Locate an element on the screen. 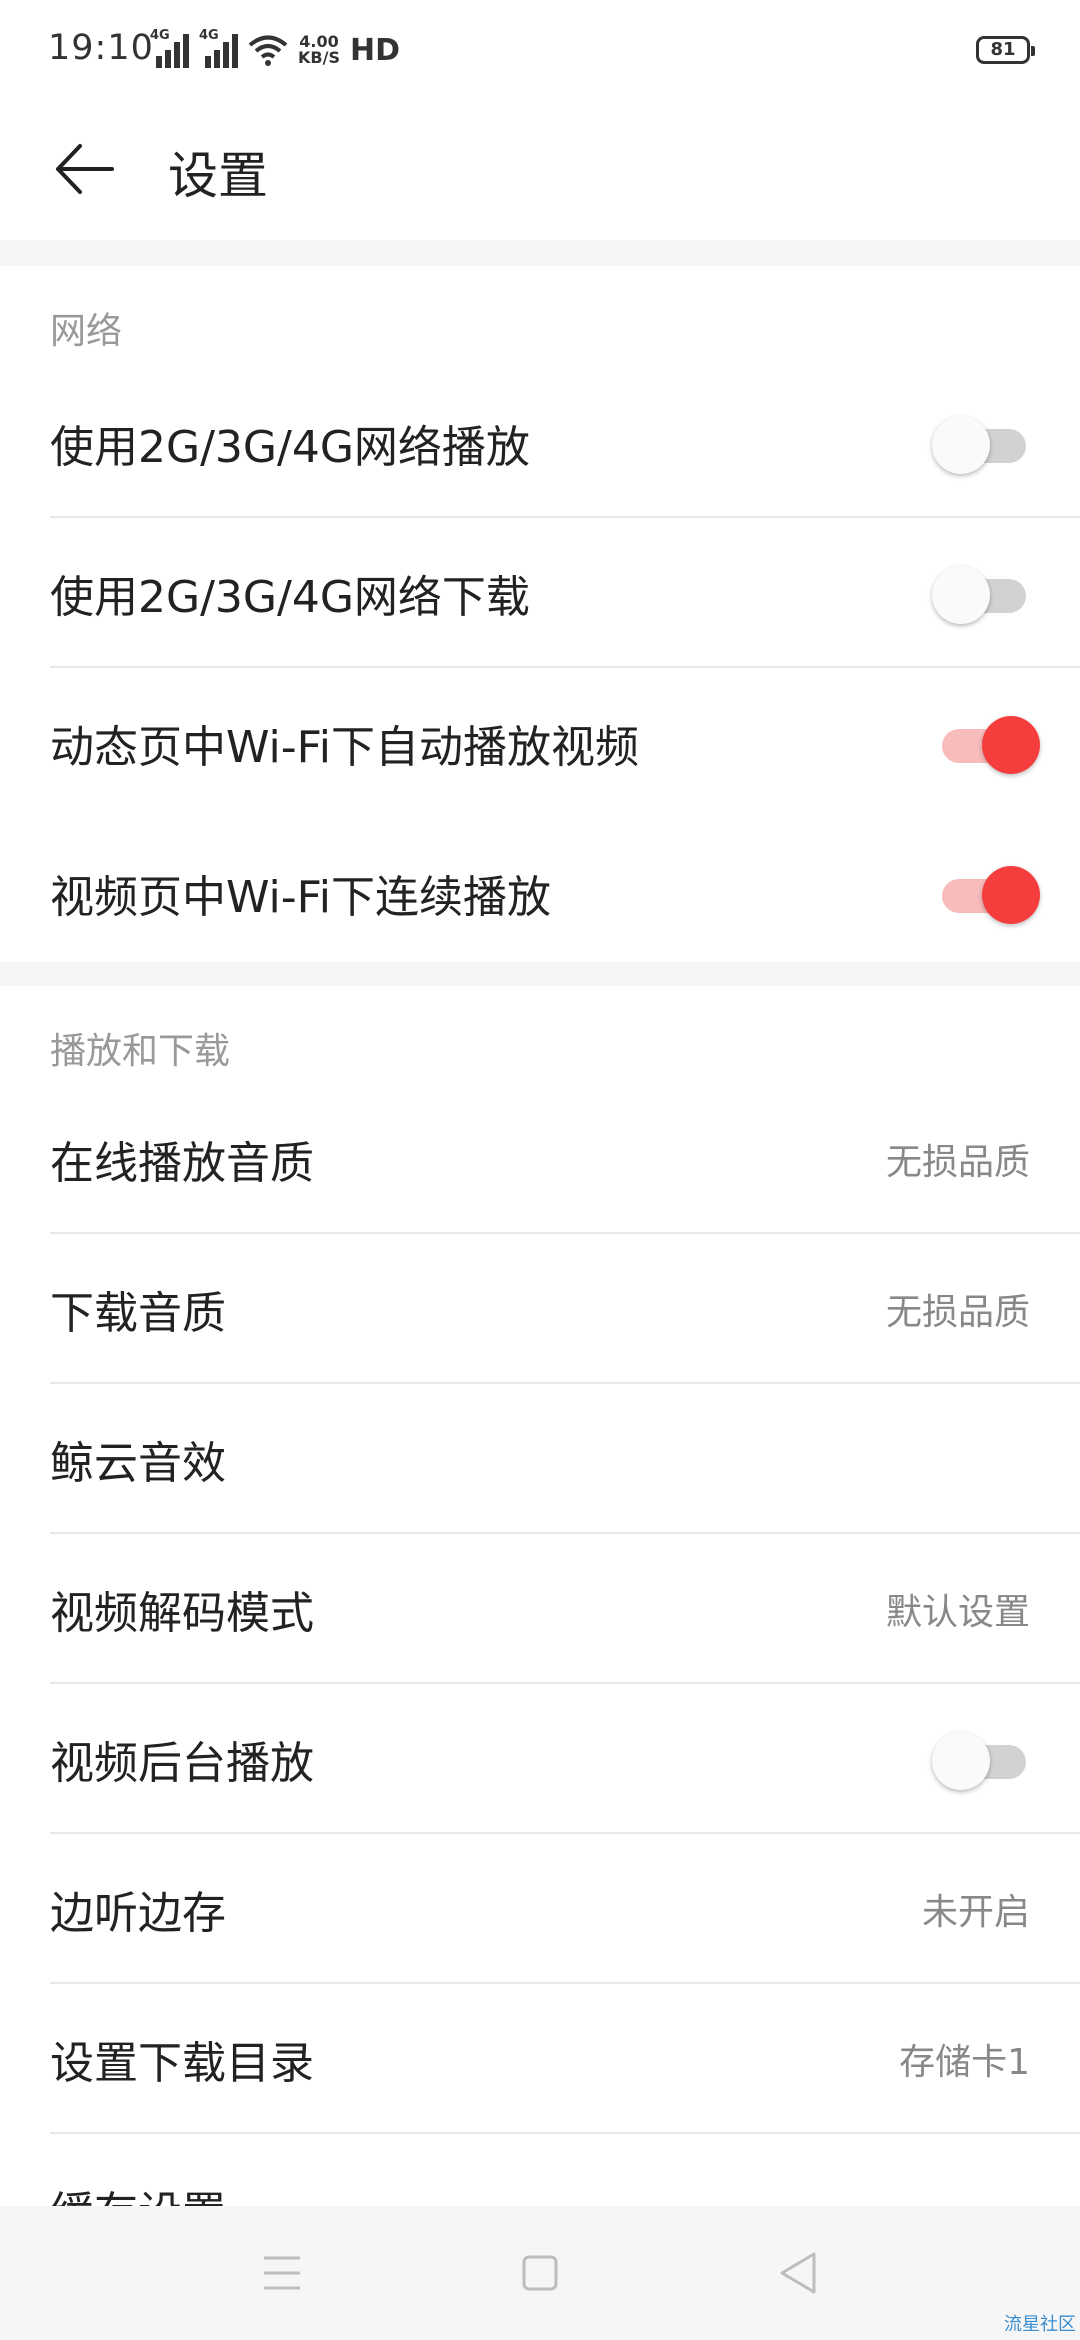  status-icons: 4G 4G 4.00 KB/S HD is located at coordinates (275, 50).